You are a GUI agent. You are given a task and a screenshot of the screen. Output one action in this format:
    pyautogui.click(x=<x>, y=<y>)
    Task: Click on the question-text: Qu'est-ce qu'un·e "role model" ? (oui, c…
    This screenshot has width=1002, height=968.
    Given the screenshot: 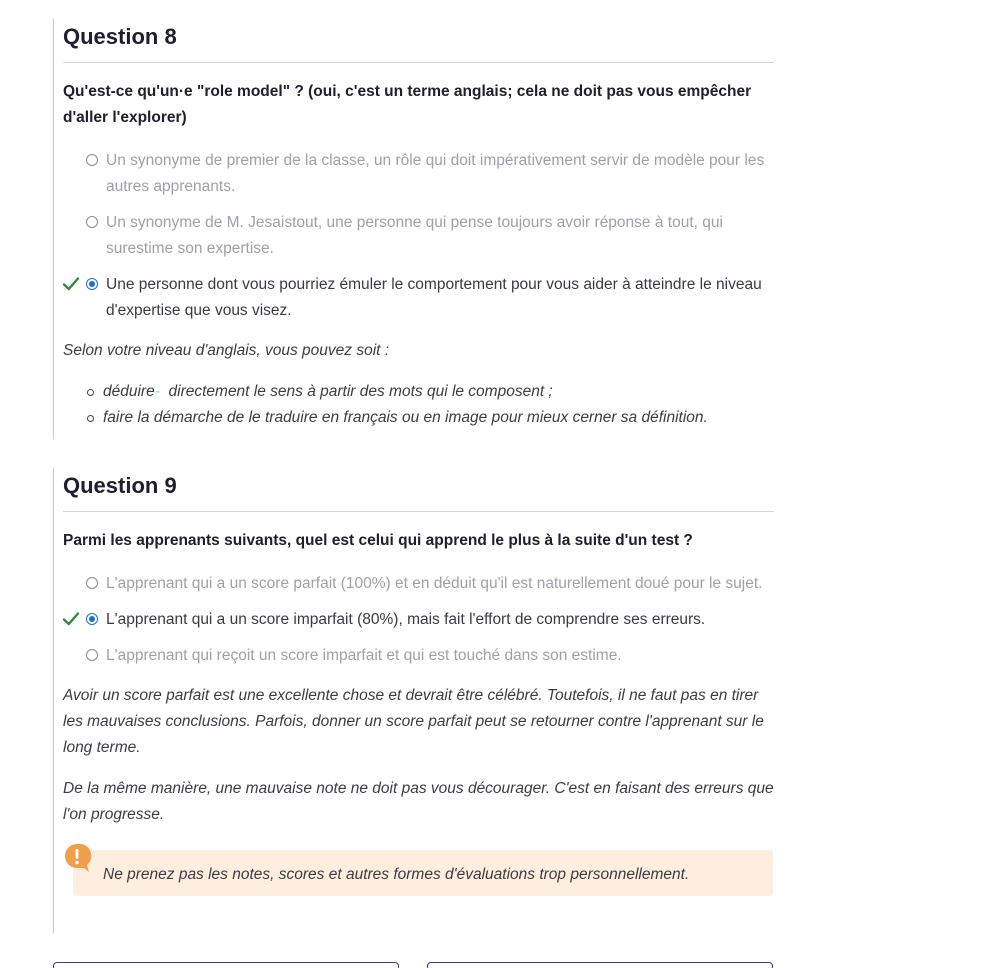 What is the action you would take?
    pyautogui.click(x=407, y=104)
    